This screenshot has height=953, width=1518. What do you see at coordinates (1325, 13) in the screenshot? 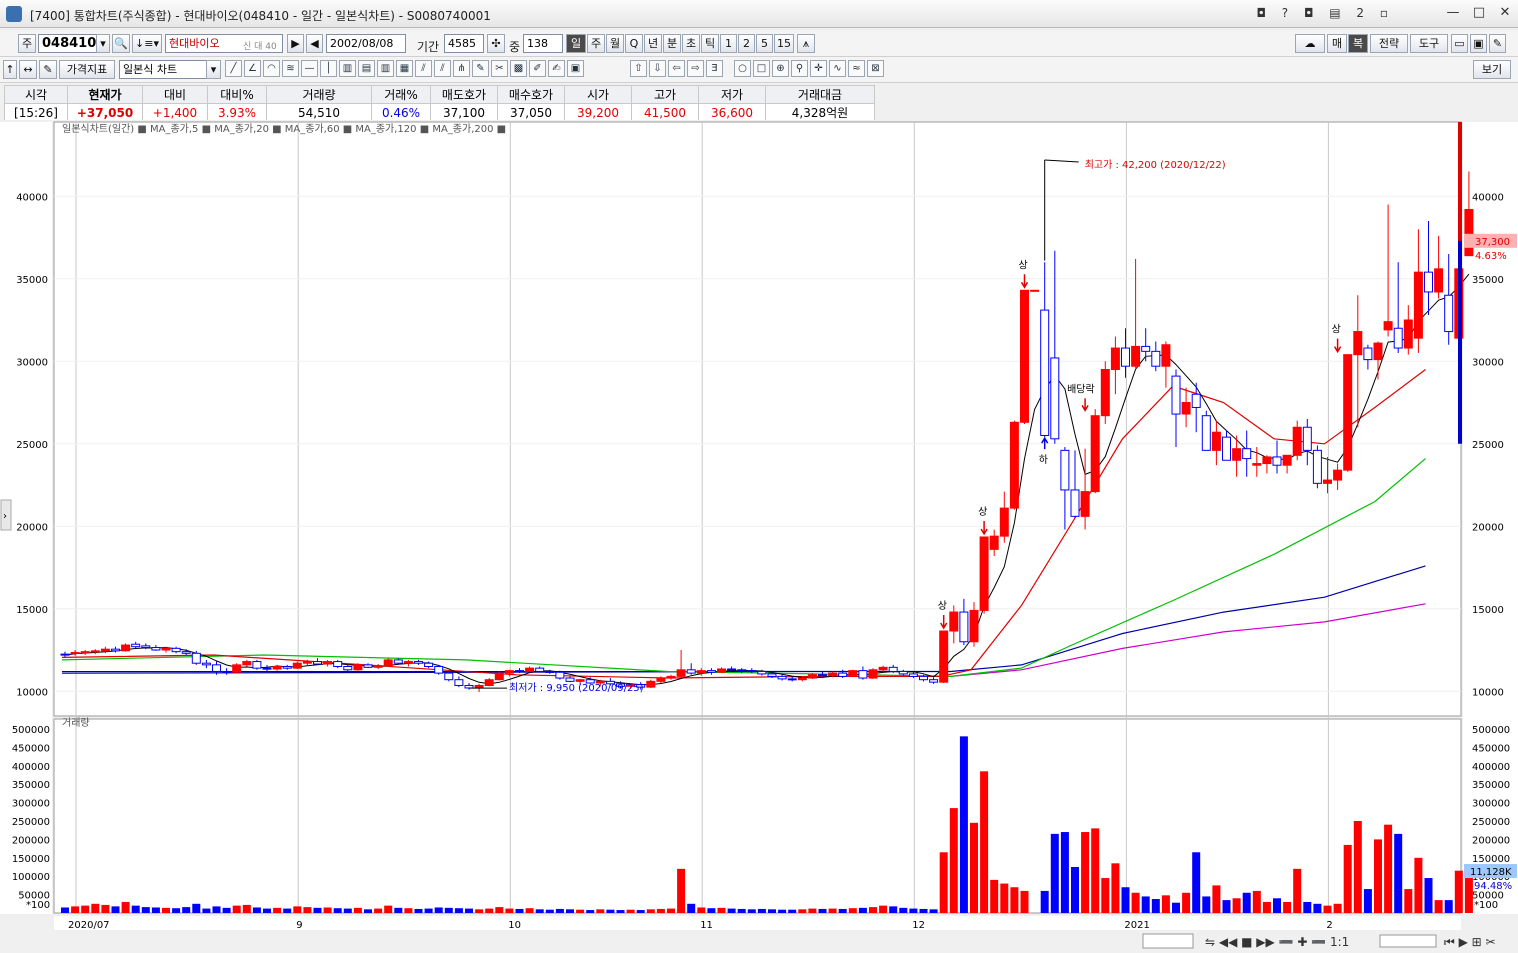
I see `title-tools: ◘ ? ◘ ▤ 2 ▫` at bounding box center [1325, 13].